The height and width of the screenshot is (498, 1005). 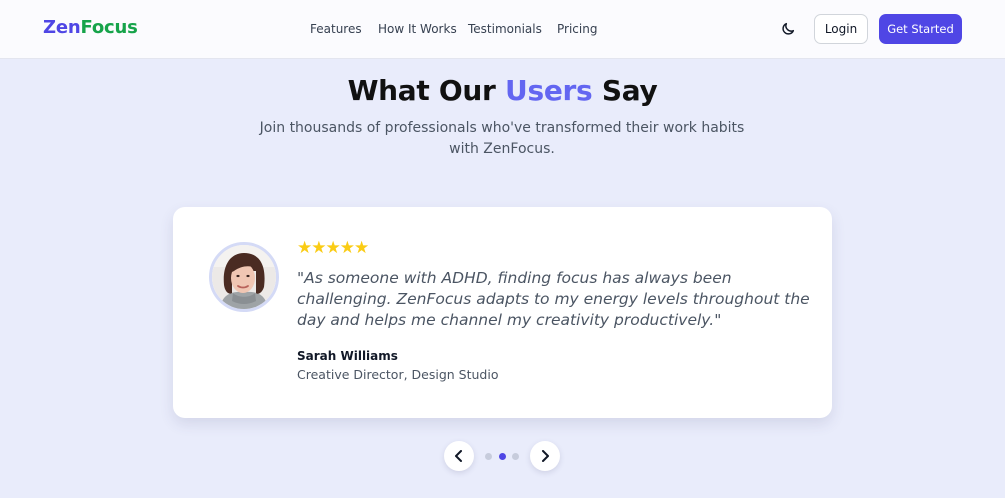 I want to click on avatar-portrait, so click(x=244, y=277).